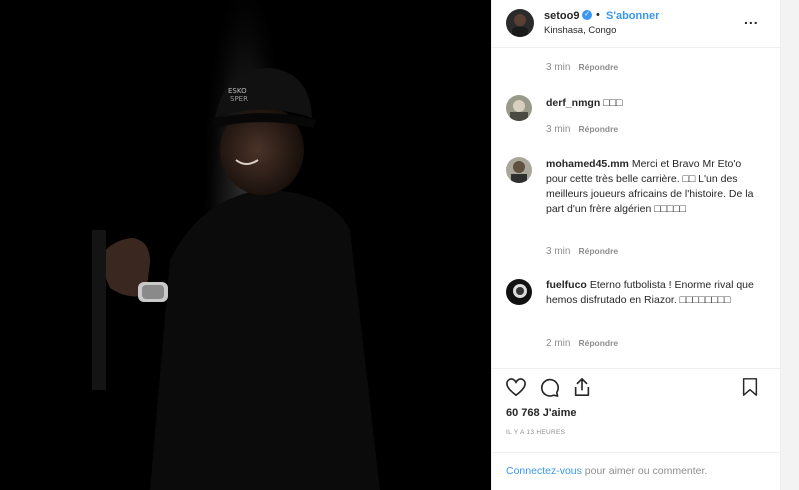 The height and width of the screenshot is (490, 799). What do you see at coordinates (582, 389) in the screenshot?
I see `share-icon` at bounding box center [582, 389].